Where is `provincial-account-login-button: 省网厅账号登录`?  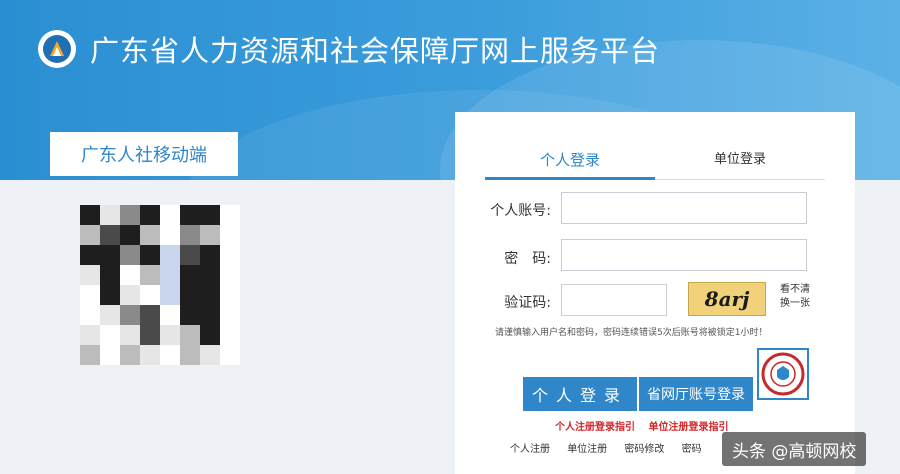
provincial-account-login-button: 省网厅账号登录 is located at coordinates (696, 394).